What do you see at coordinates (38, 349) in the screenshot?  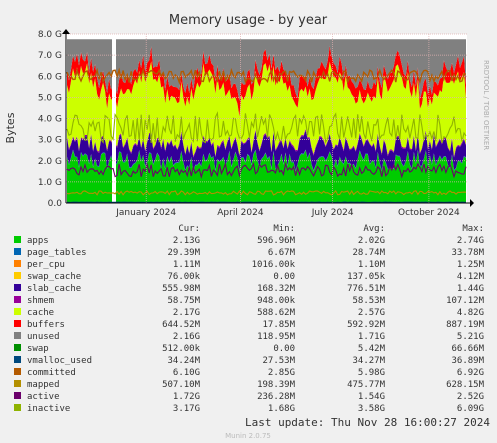 I see `legend-series-name: swap` at bounding box center [38, 349].